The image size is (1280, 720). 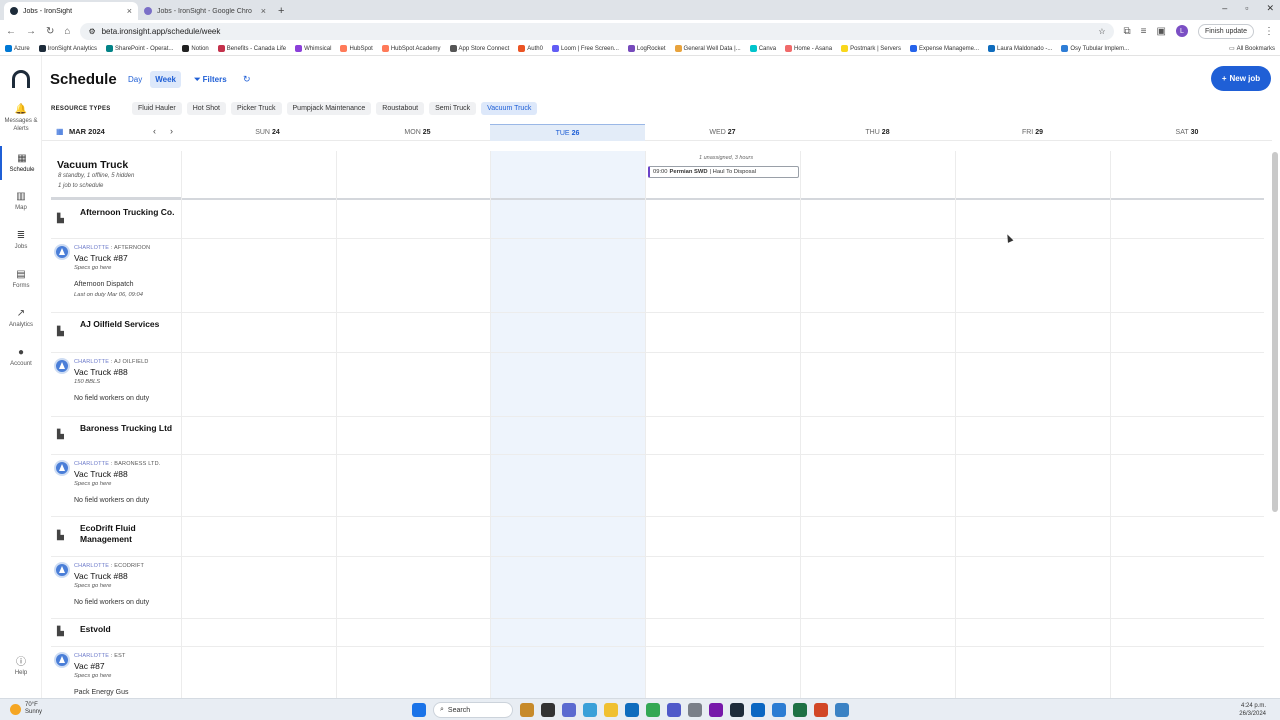 What do you see at coordinates (195, 48) in the screenshot?
I see `bookmark-item: Notion` at bounding box center [195, 48].